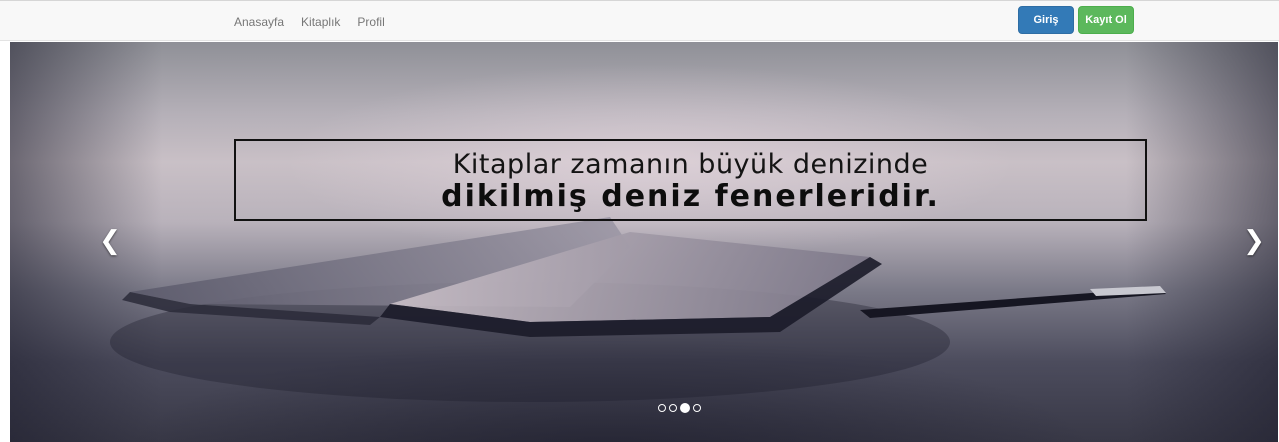 This screenshot has height=442, width=1279. Describe the element at coordinates (110, 241) in the screenshot. I see `chevron-left-icon: ❮` at that location.